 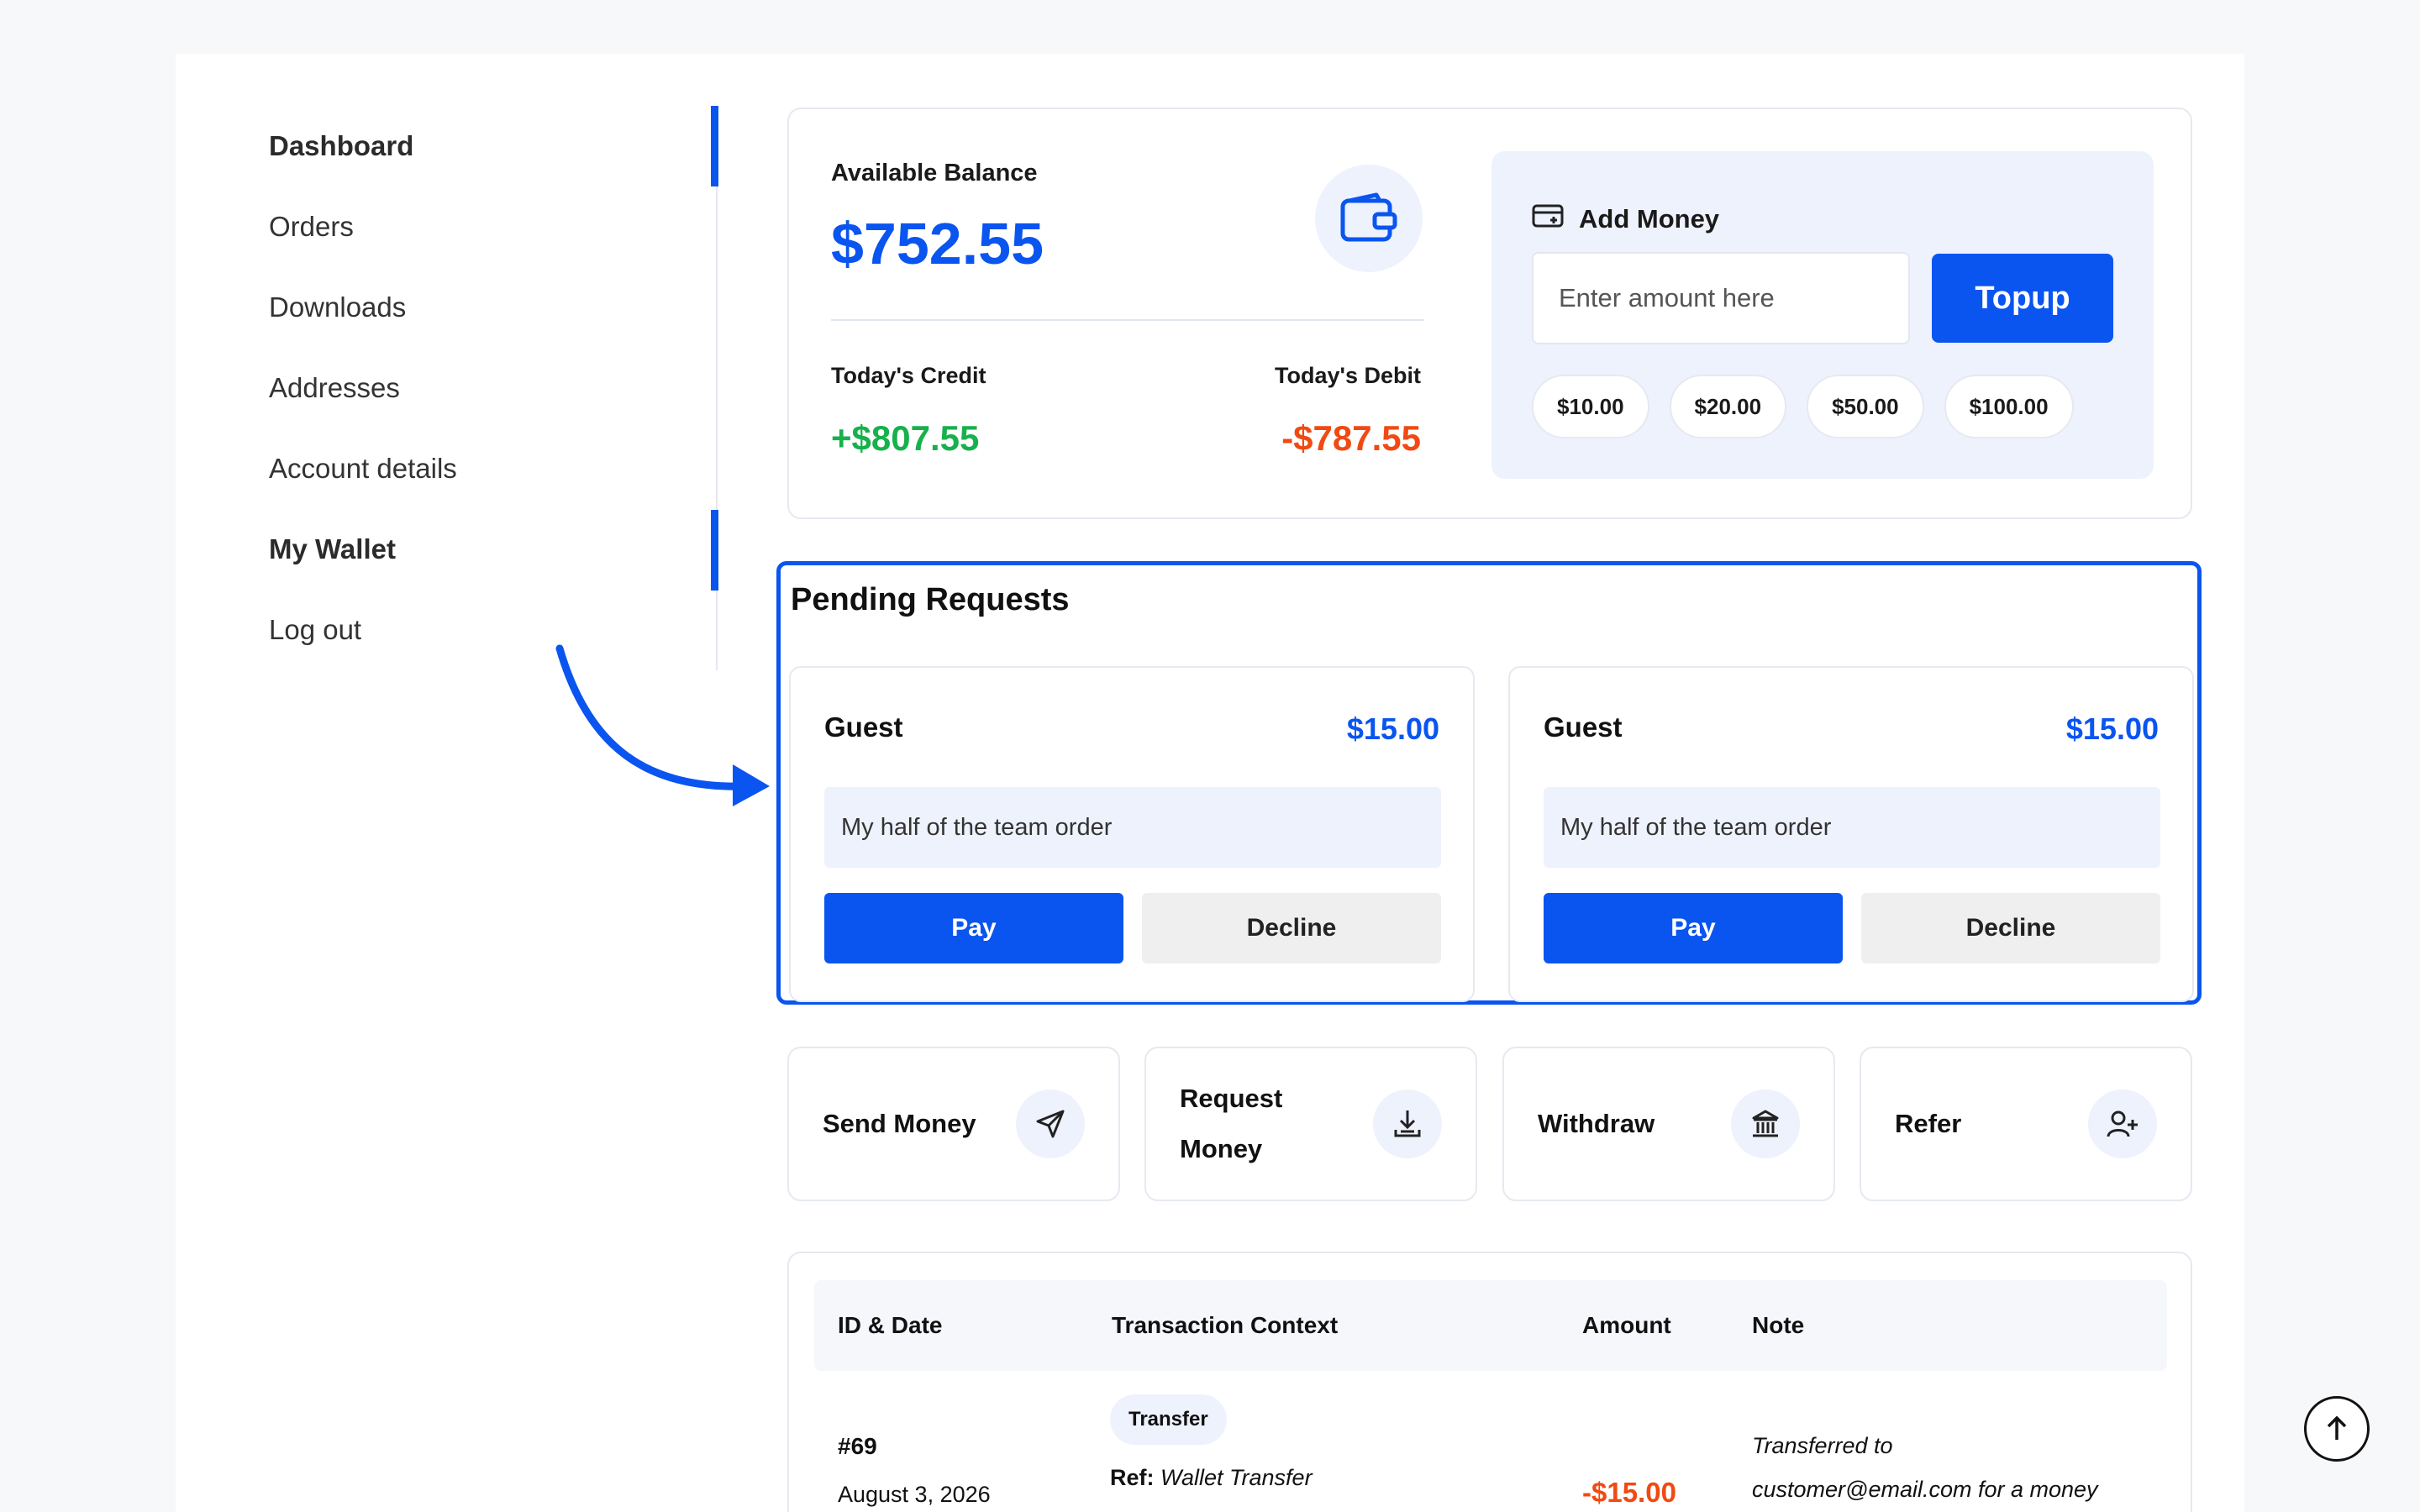 I want to click on amount-input, so click(x=1721, y=298).